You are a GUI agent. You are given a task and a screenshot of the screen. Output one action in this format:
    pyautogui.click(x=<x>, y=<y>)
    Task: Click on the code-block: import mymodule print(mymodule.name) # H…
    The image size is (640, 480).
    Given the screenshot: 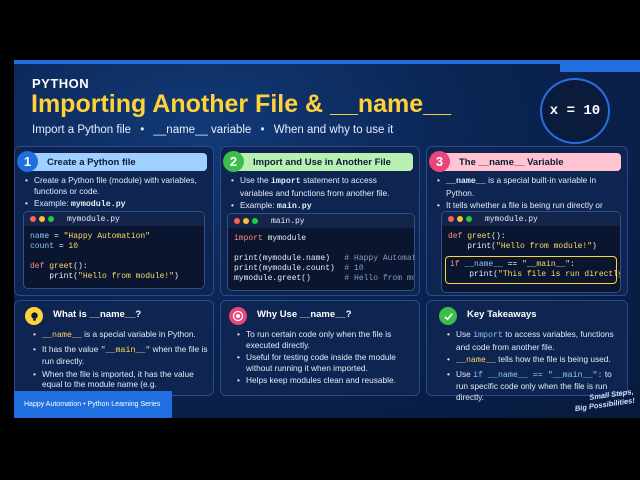 What is the action you would take?
    pyautogui.click(x=324, y=258)
    